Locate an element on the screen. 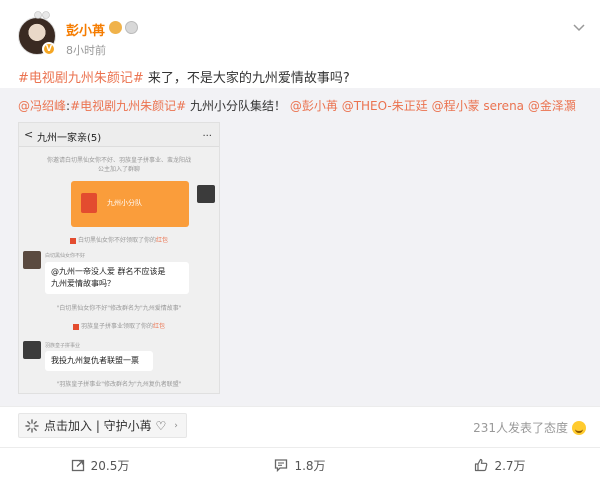 The image size is (600, 482). chat-system-msg-3: 白切黑仙女你不好领取了你的红包 is located at coordinates (119, 241).